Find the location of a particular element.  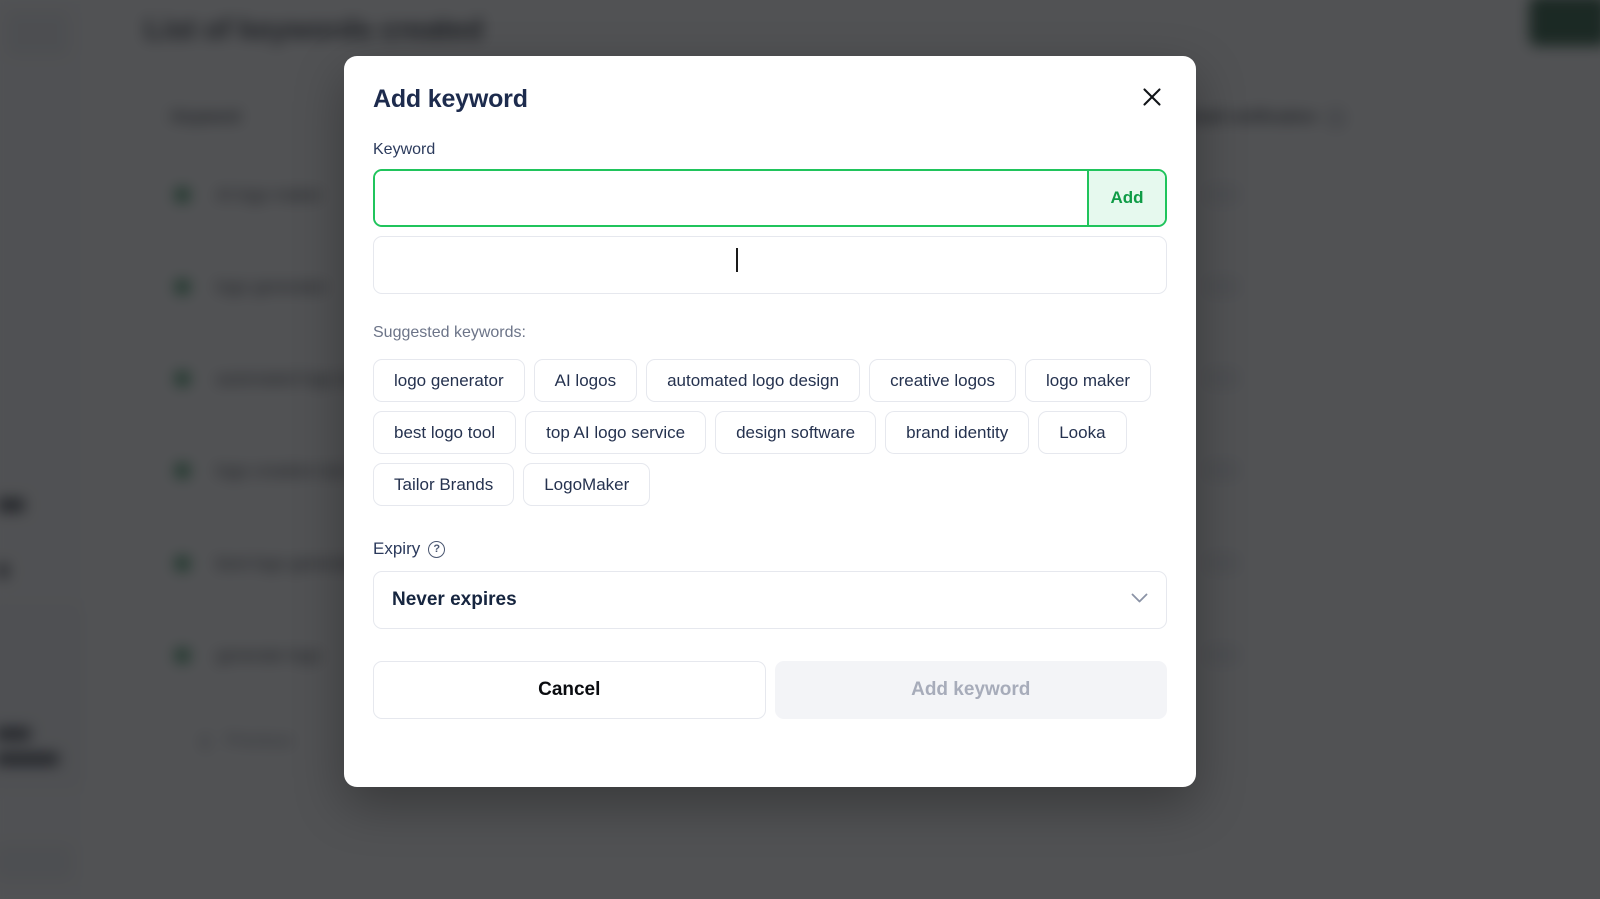

chevron-down-icon is located at coordinates (1139, 600).